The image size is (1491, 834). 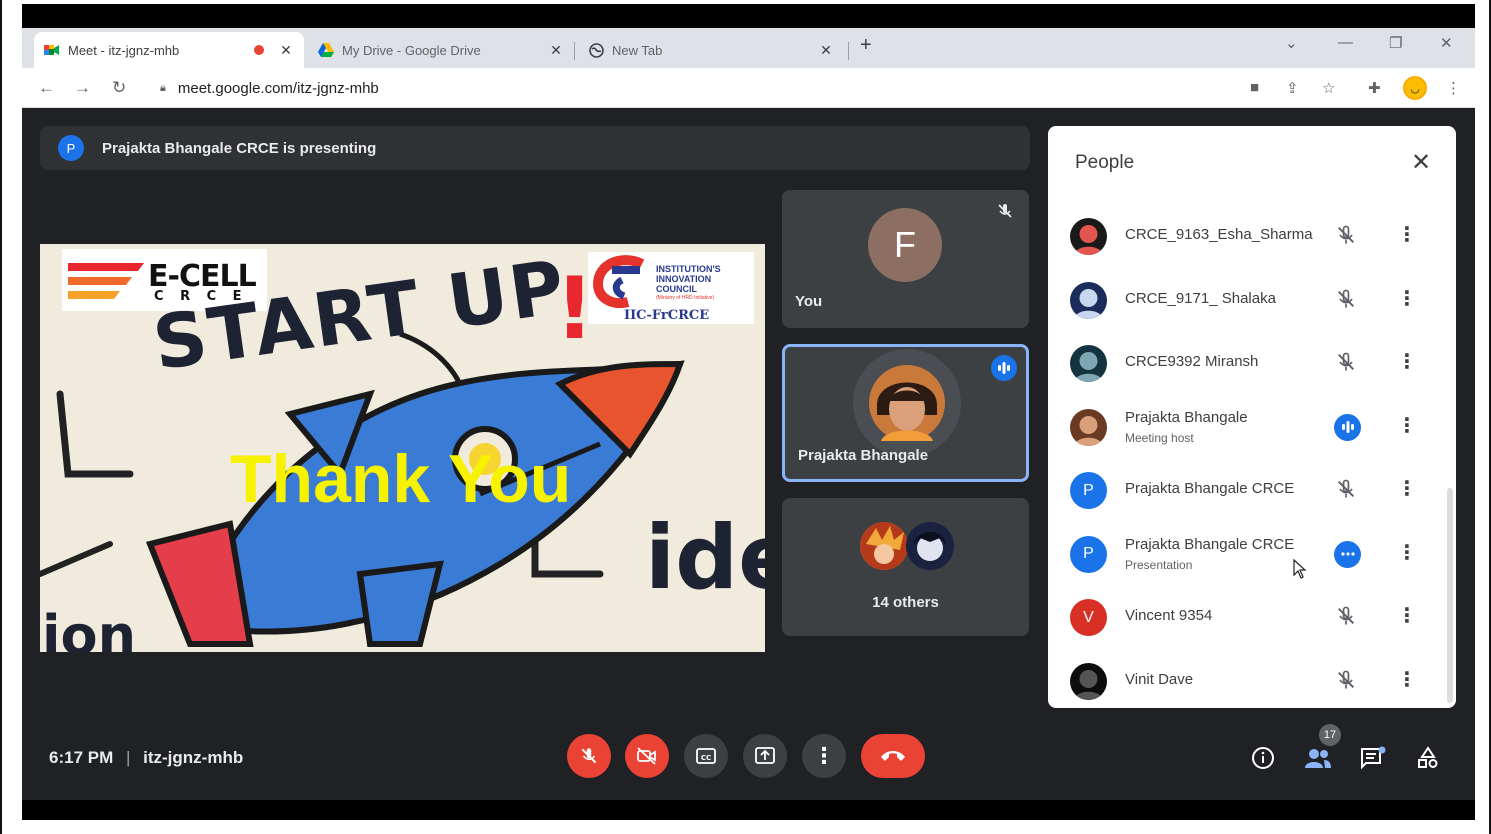 What do you see at coordinates (1450, 595) in the screenshot?
I see `people-scrollbar` at bounding box center [1450, 595].